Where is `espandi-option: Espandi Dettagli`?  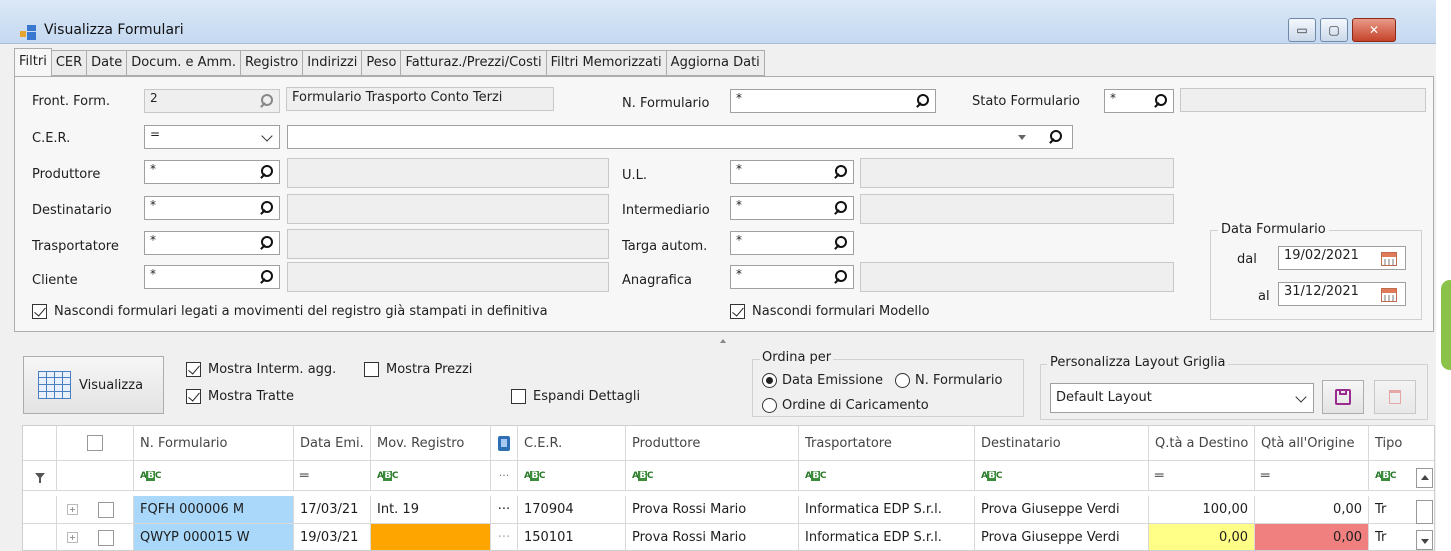 espandi-option: Espandi Dettagli is located at coordinates (575, 396).